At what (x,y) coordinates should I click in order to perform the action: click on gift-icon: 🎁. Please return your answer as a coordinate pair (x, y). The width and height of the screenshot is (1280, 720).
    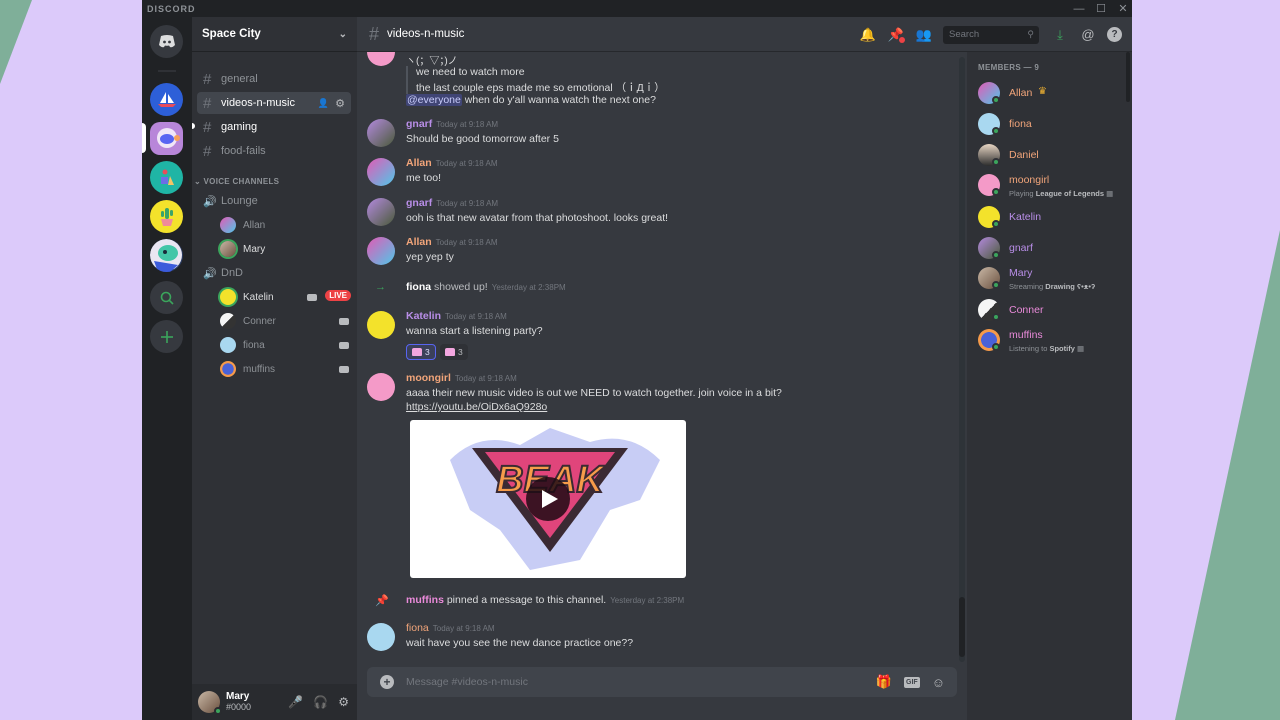
    Looking at the image, I should click on (884, 682).